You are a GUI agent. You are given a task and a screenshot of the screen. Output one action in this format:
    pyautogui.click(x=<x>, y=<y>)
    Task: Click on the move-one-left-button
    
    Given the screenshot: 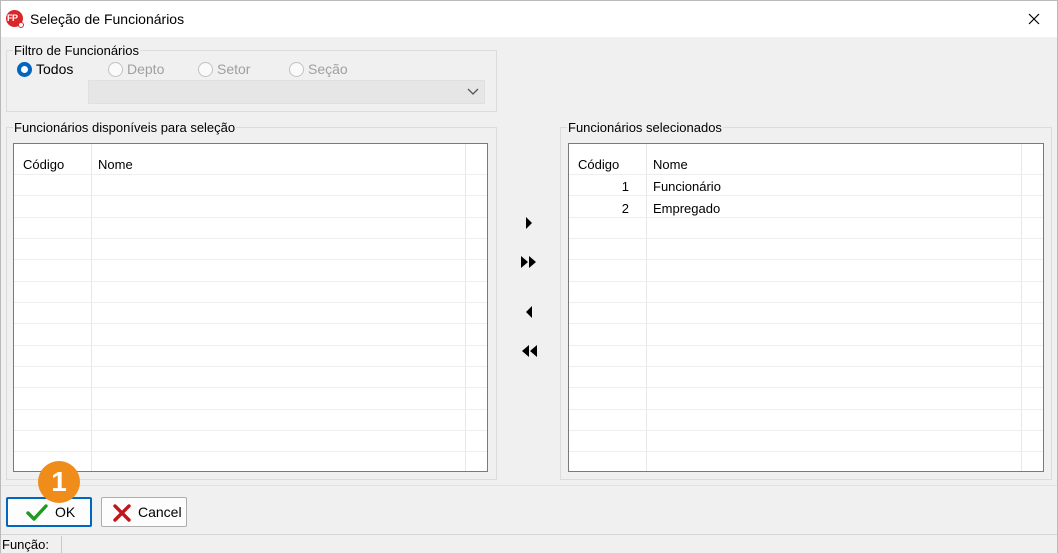 What is the action you would take?
    pyautogui.click(x=529, y=312)
    